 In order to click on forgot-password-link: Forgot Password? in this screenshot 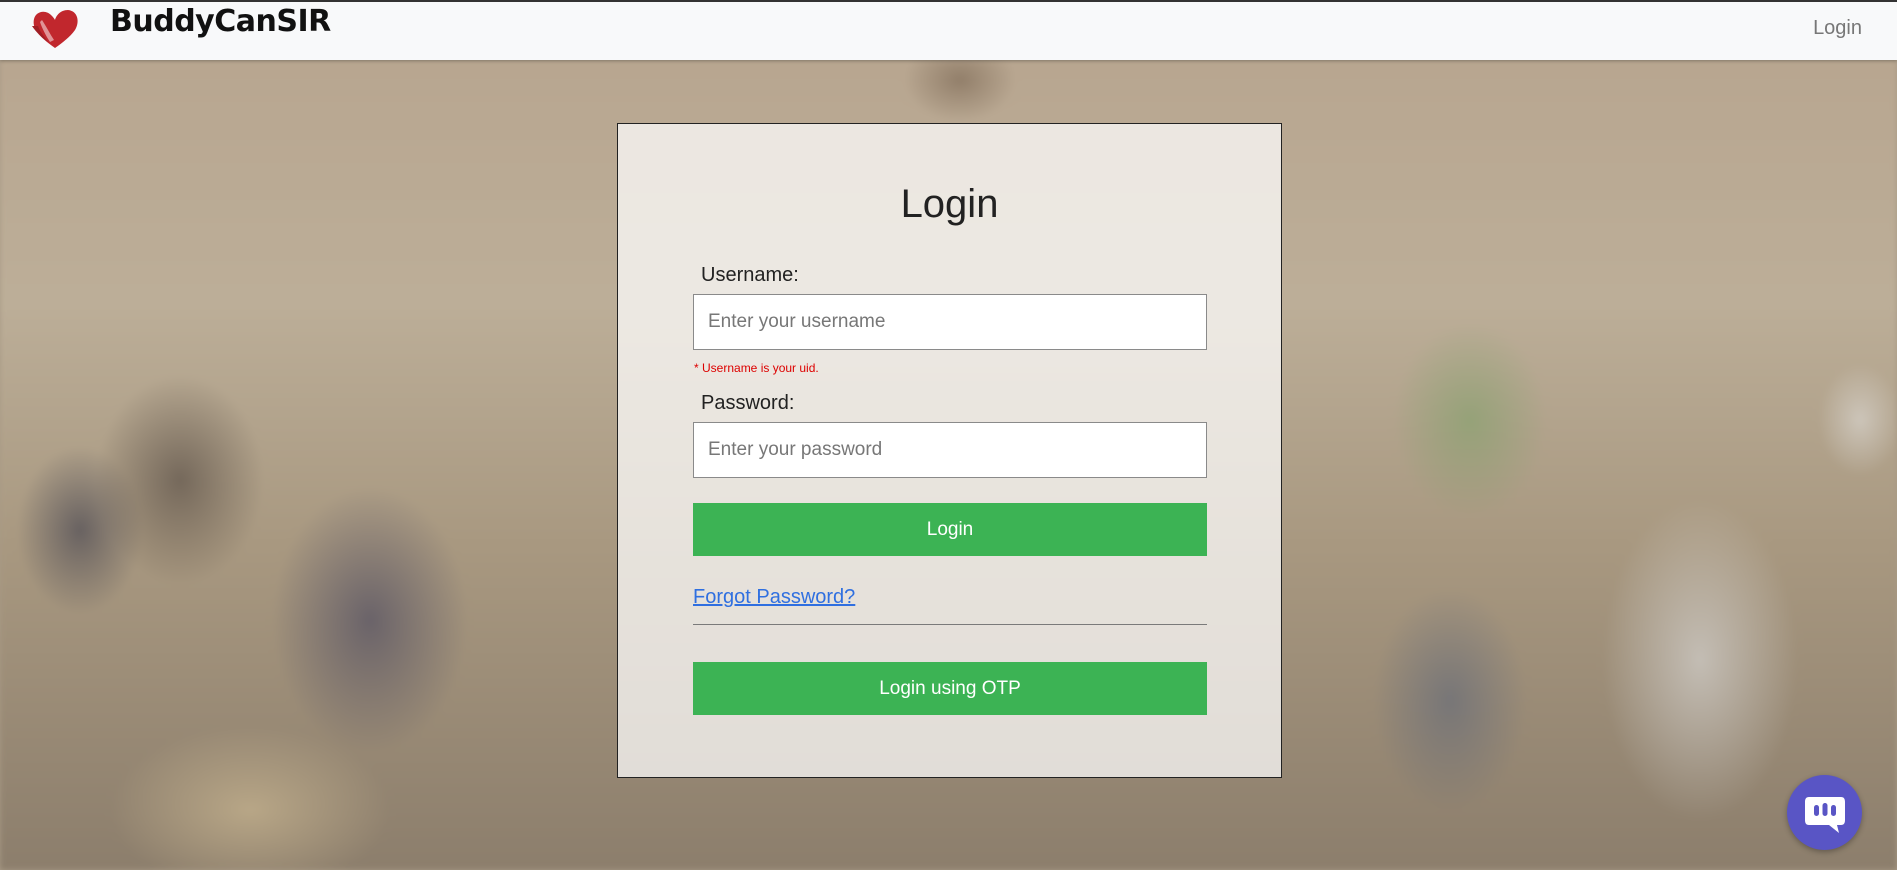, I will do `click(774, 597)`.